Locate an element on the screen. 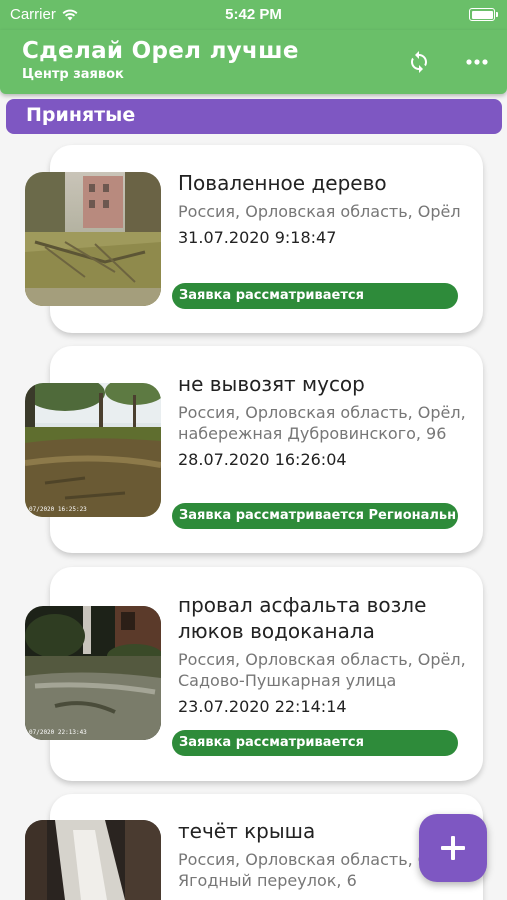 The height and width of the screenshot is (900, 507). status-badge: Заявка рассматривается Региональн is located at coordinates (315, 516).